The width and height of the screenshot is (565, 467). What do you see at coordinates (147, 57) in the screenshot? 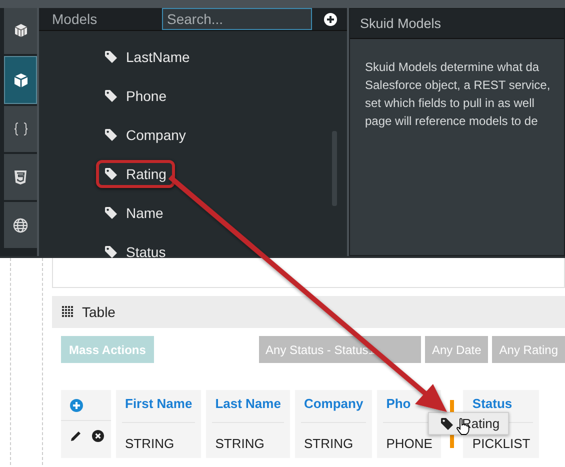
I see `field-item: LastName` at bounding box center [147, 57].